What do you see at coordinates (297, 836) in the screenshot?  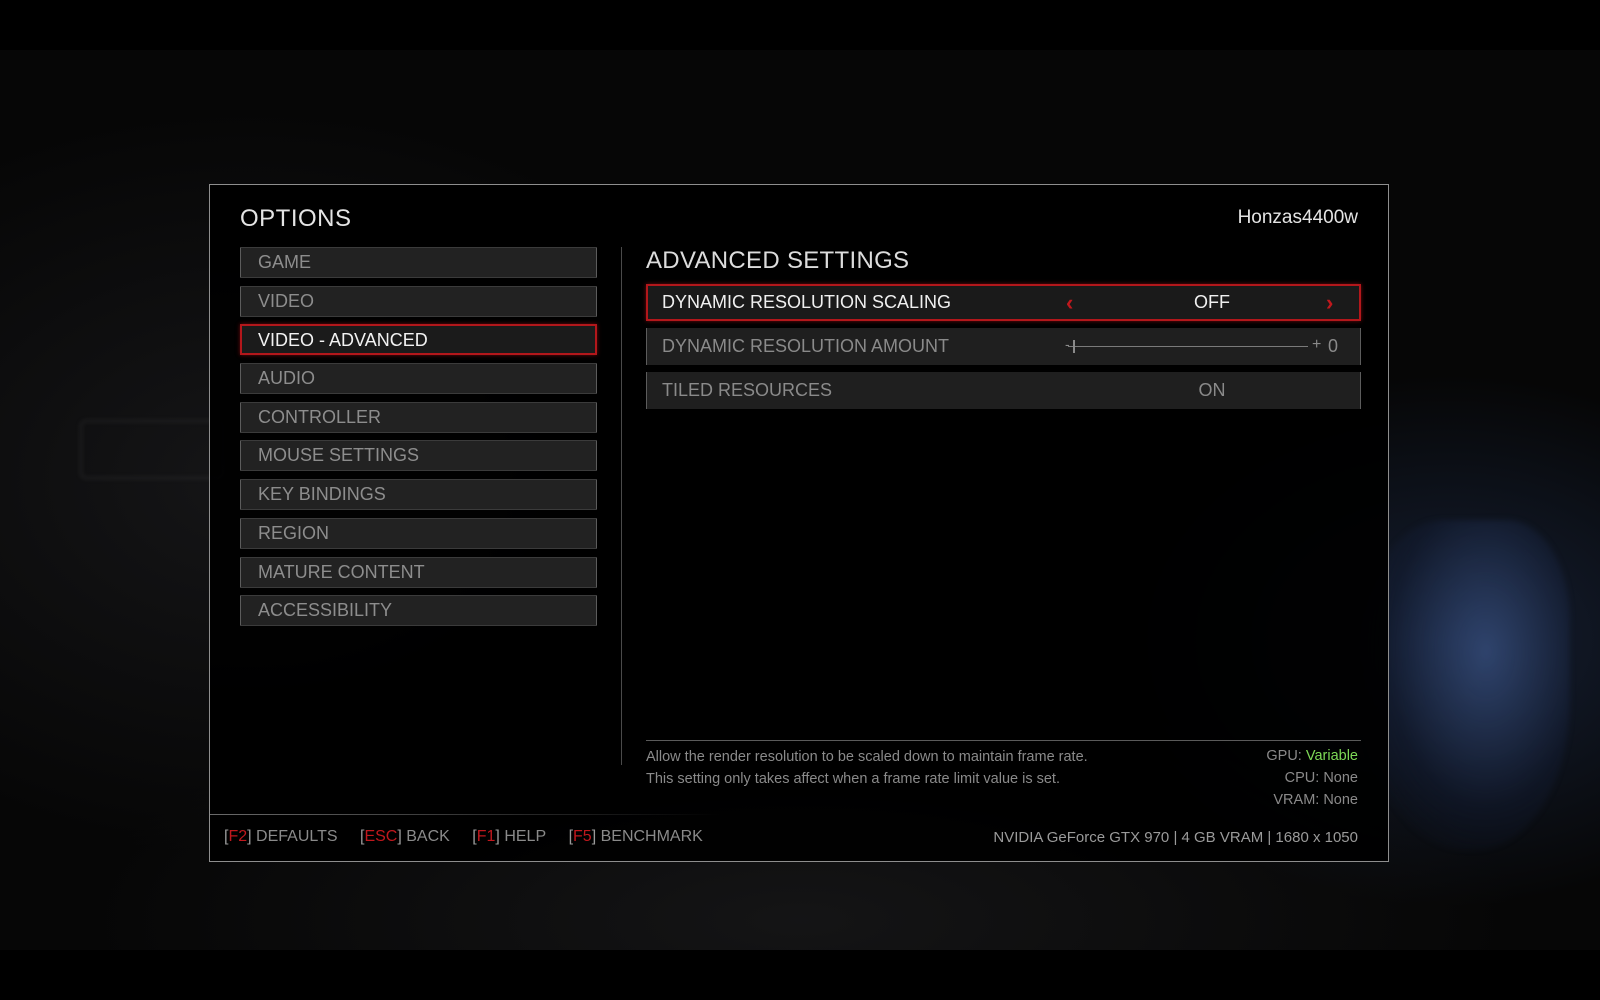 I see `key-label: DEFAULTS` at bounding box center [297, 836].